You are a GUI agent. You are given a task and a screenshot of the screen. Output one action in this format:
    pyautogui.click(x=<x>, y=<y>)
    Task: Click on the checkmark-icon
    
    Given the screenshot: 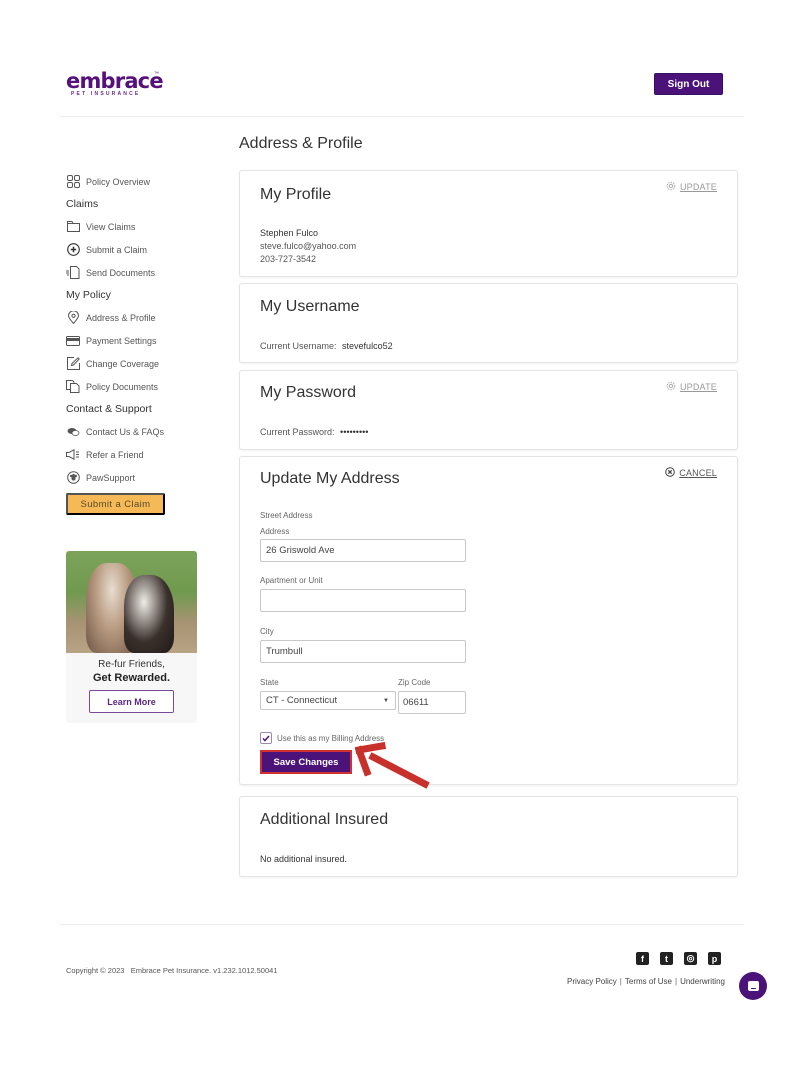 What is the action you would take?
    pyautogui.click(x=266, y=738)
    